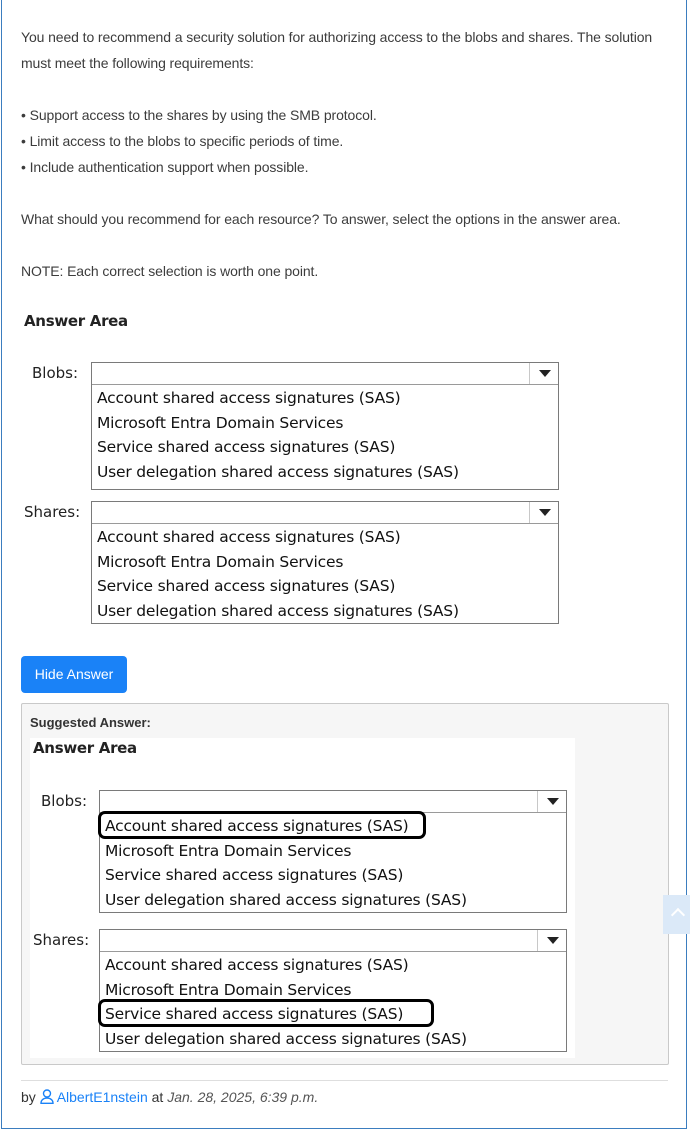 Image resolution: width=690 pixels, height=1143 pixels. I want to click on author-name: AlbertE1nstein, so click(102, 1097).